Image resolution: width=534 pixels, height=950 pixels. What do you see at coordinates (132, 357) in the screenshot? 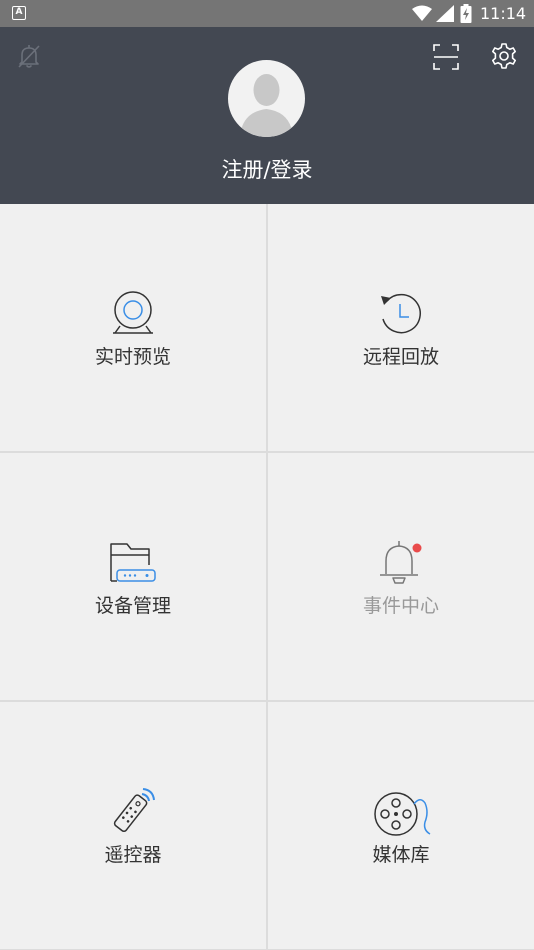
I see `menu-item-label: 实时预览` at bounding box center [132, 357].